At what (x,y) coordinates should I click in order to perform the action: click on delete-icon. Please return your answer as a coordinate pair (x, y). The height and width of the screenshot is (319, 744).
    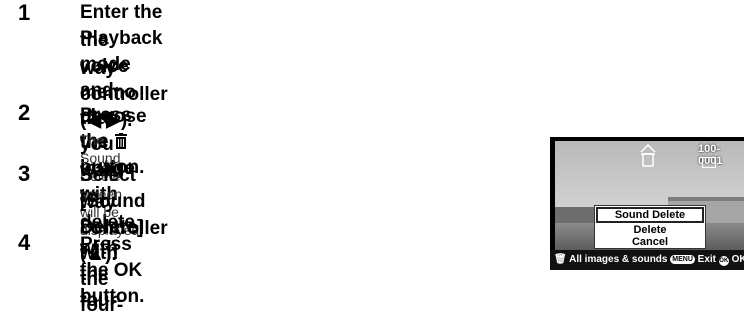
    Looking at the image, I should click on (648, 155).